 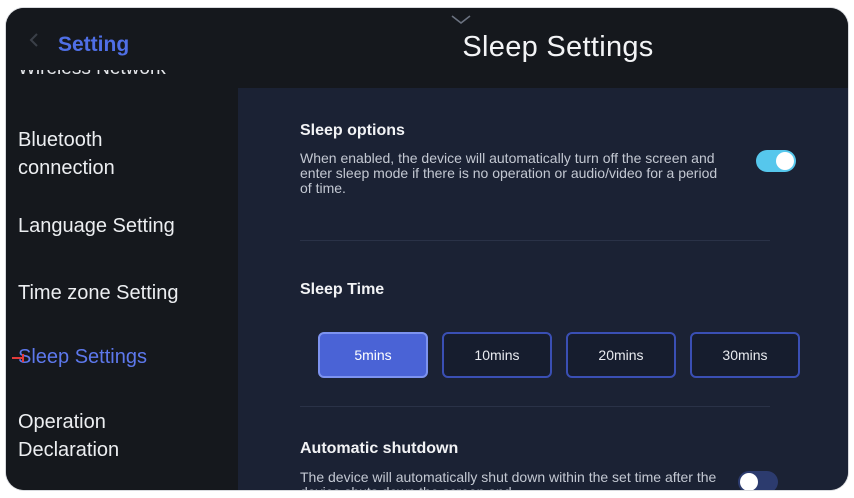 I want to click on sidebar-item-label: Time zone Setting, so click(x=98, y=293).